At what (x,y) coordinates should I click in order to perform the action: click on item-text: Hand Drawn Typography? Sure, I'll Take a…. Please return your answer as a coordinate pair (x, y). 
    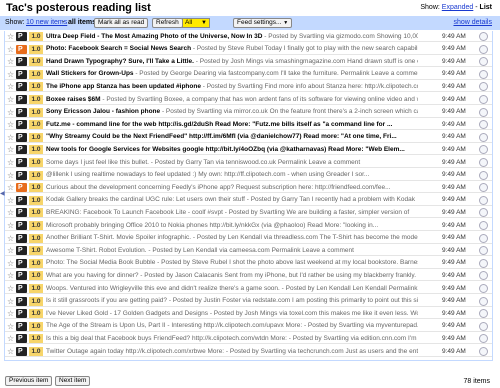
    Looking at the image, I should click on (232, 62).